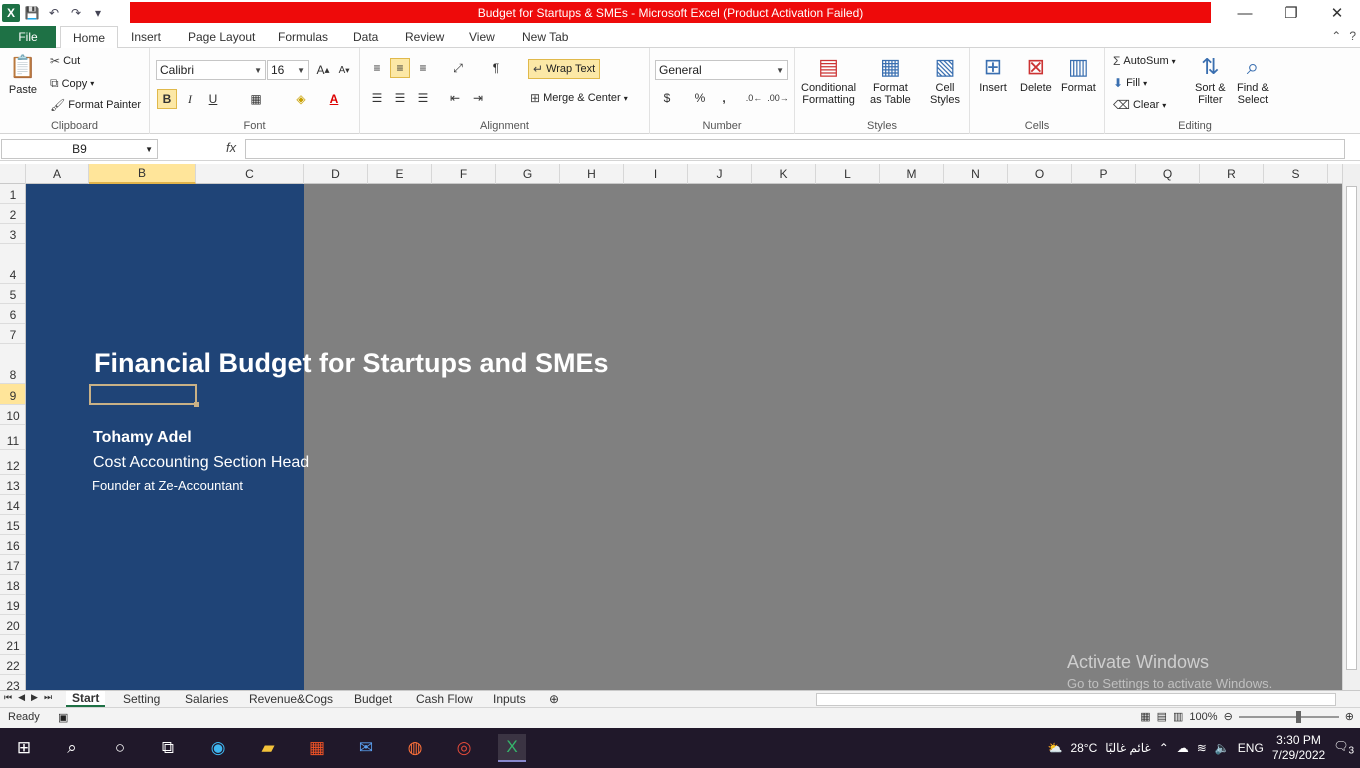  I want to click on find-select-button: ⌕ Find & Select, so click(1253, 79).